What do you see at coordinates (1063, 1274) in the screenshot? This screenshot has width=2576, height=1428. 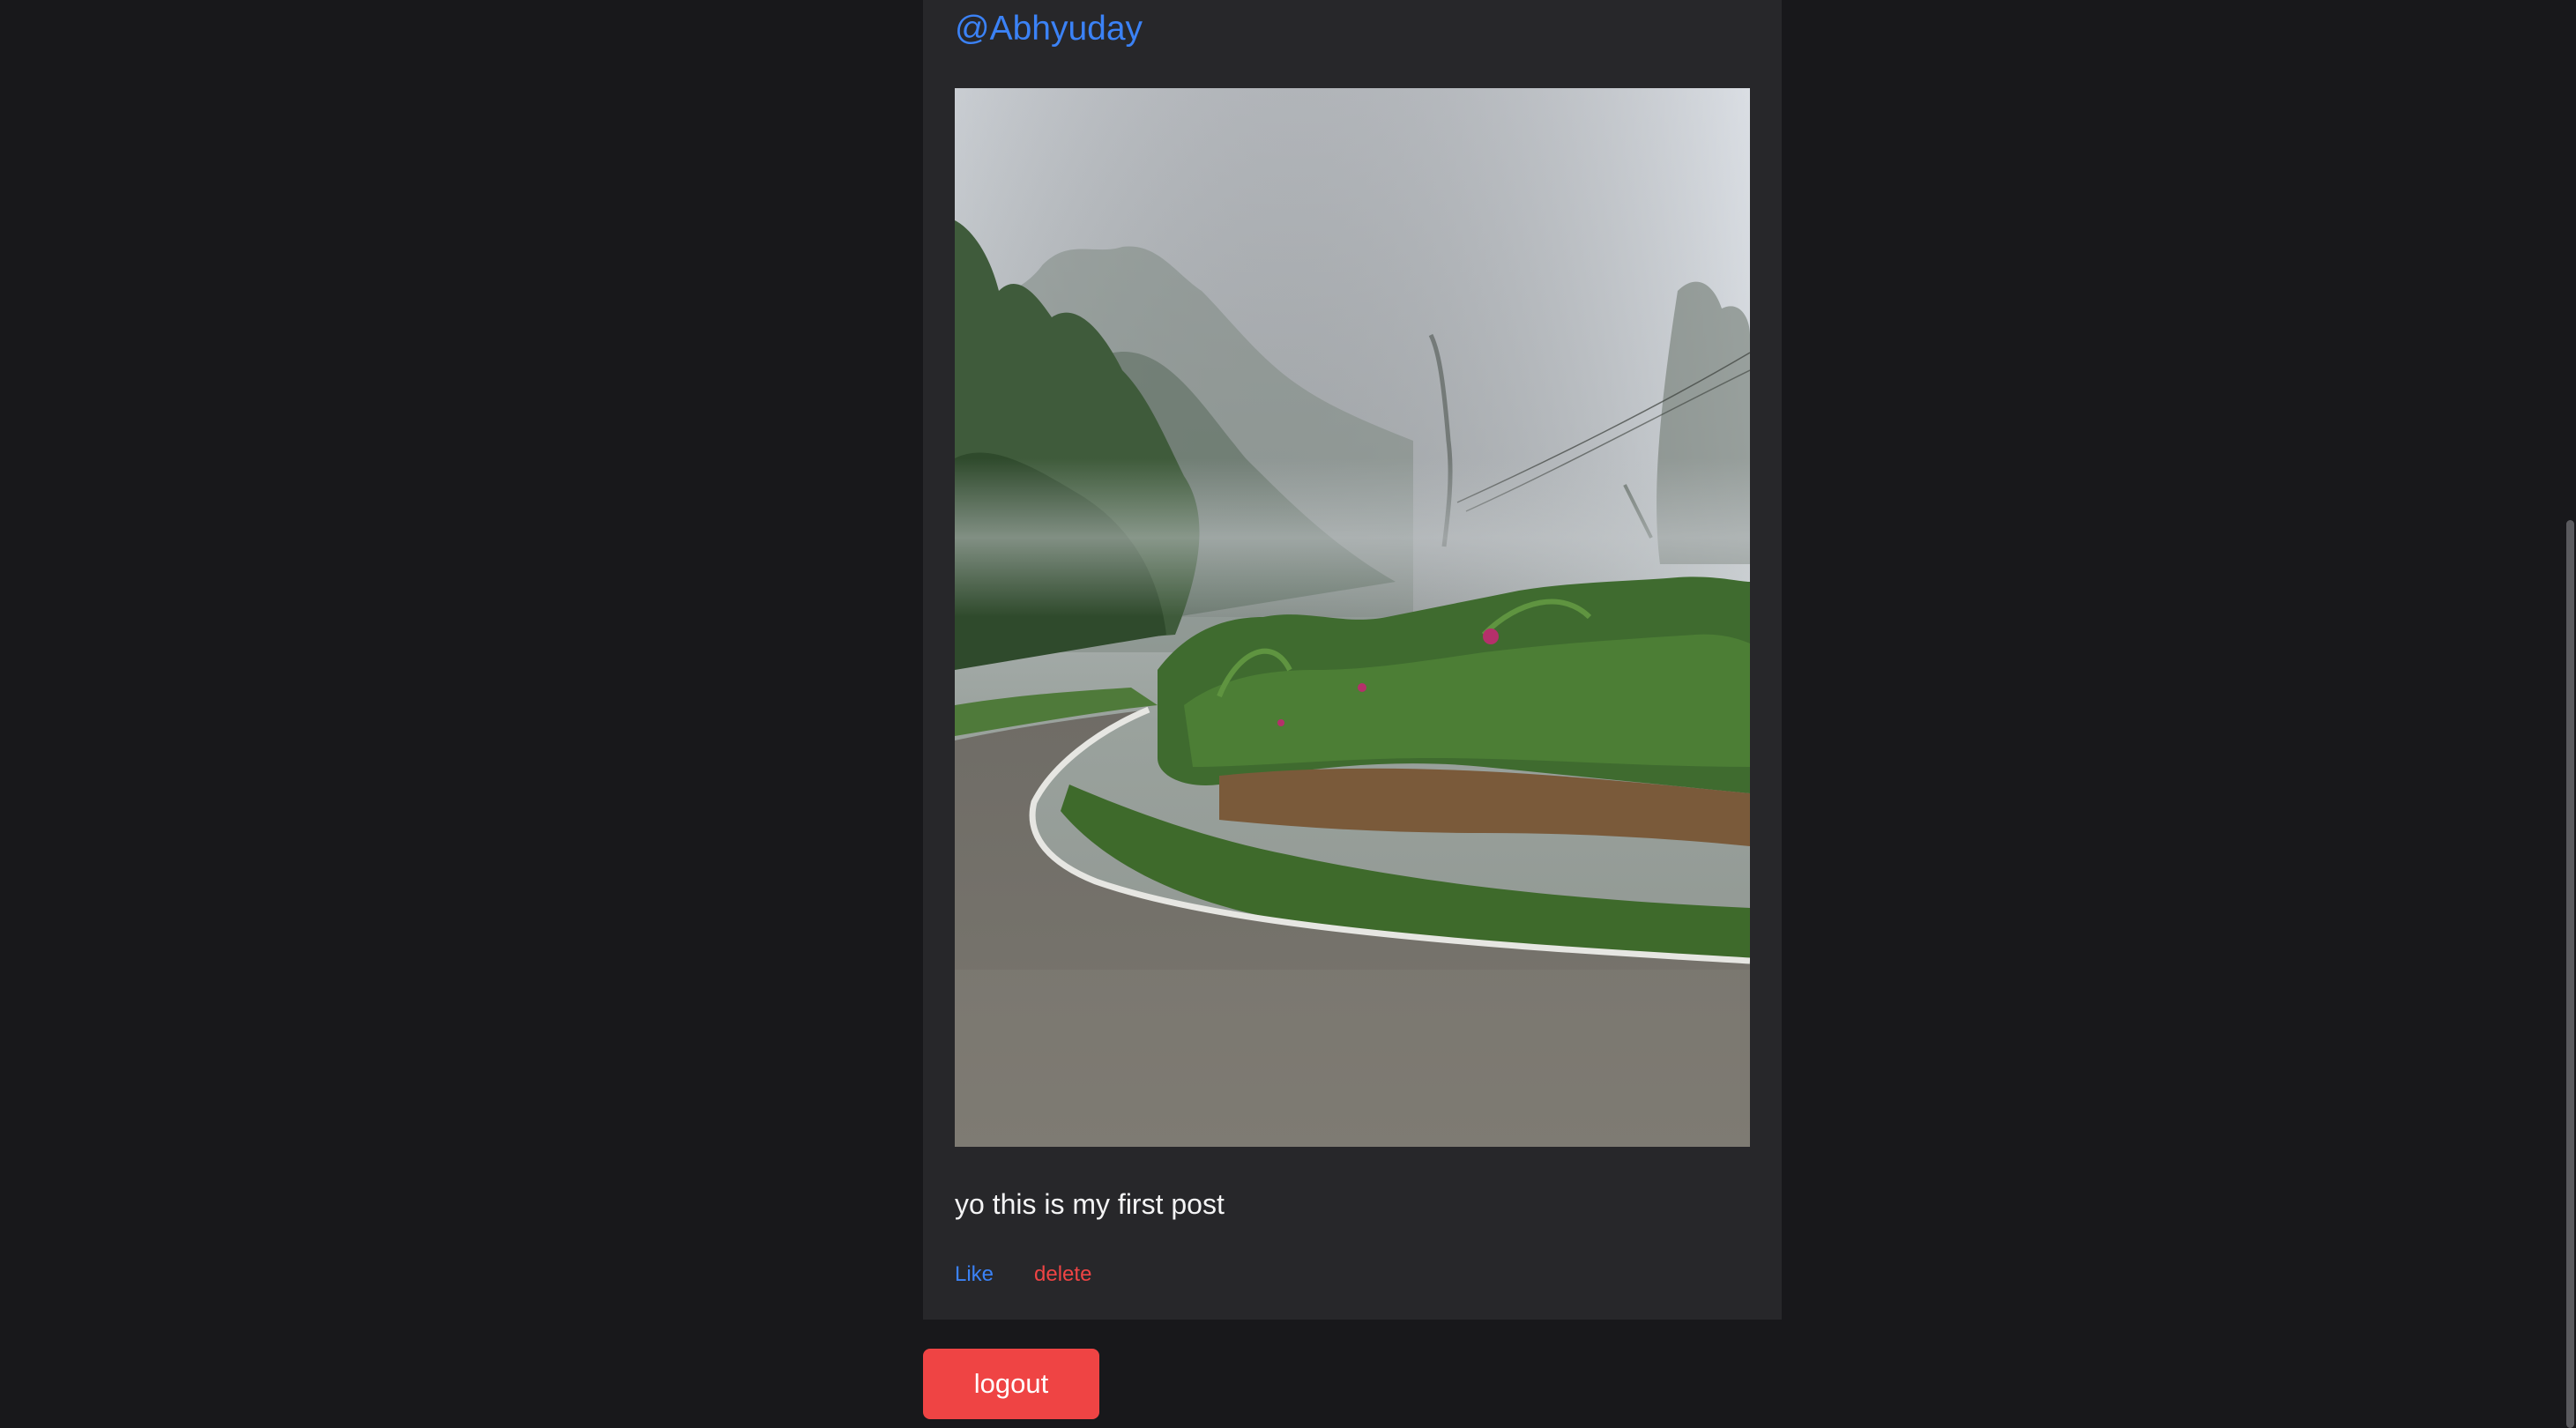 I see `delete-button: delete` at bounding box center [1063, 1274].